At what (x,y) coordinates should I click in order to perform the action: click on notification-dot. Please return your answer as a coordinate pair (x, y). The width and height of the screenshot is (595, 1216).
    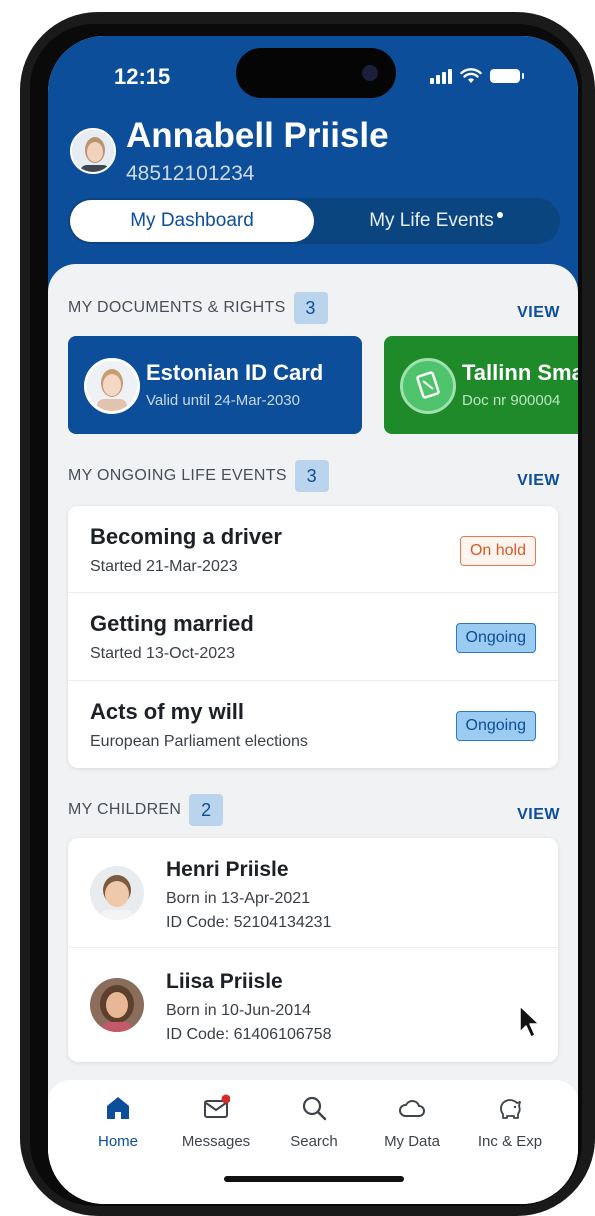
    Looking at the image, I should click on (226, 1099).